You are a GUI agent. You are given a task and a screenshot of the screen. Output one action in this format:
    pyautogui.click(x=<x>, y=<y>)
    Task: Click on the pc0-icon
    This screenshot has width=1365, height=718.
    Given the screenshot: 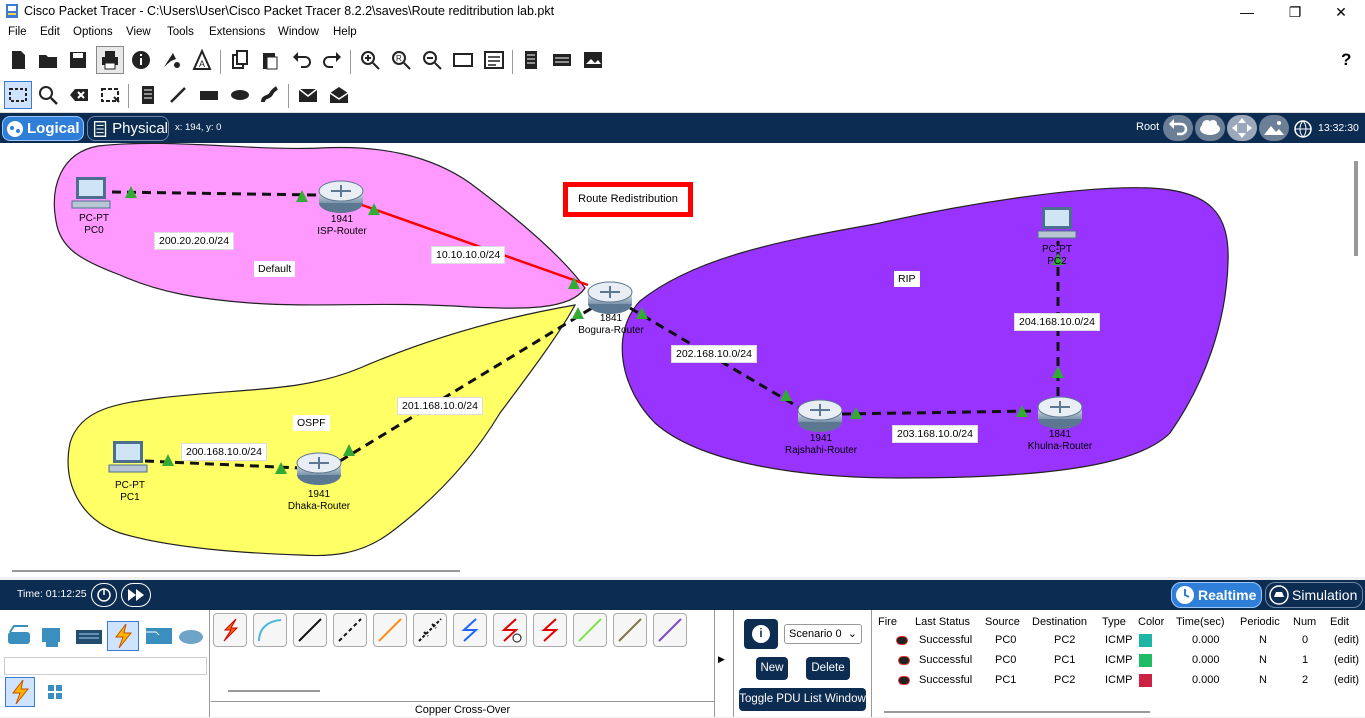 What is the action you would take?
    pyautogui.click(x=91, y=193)
    